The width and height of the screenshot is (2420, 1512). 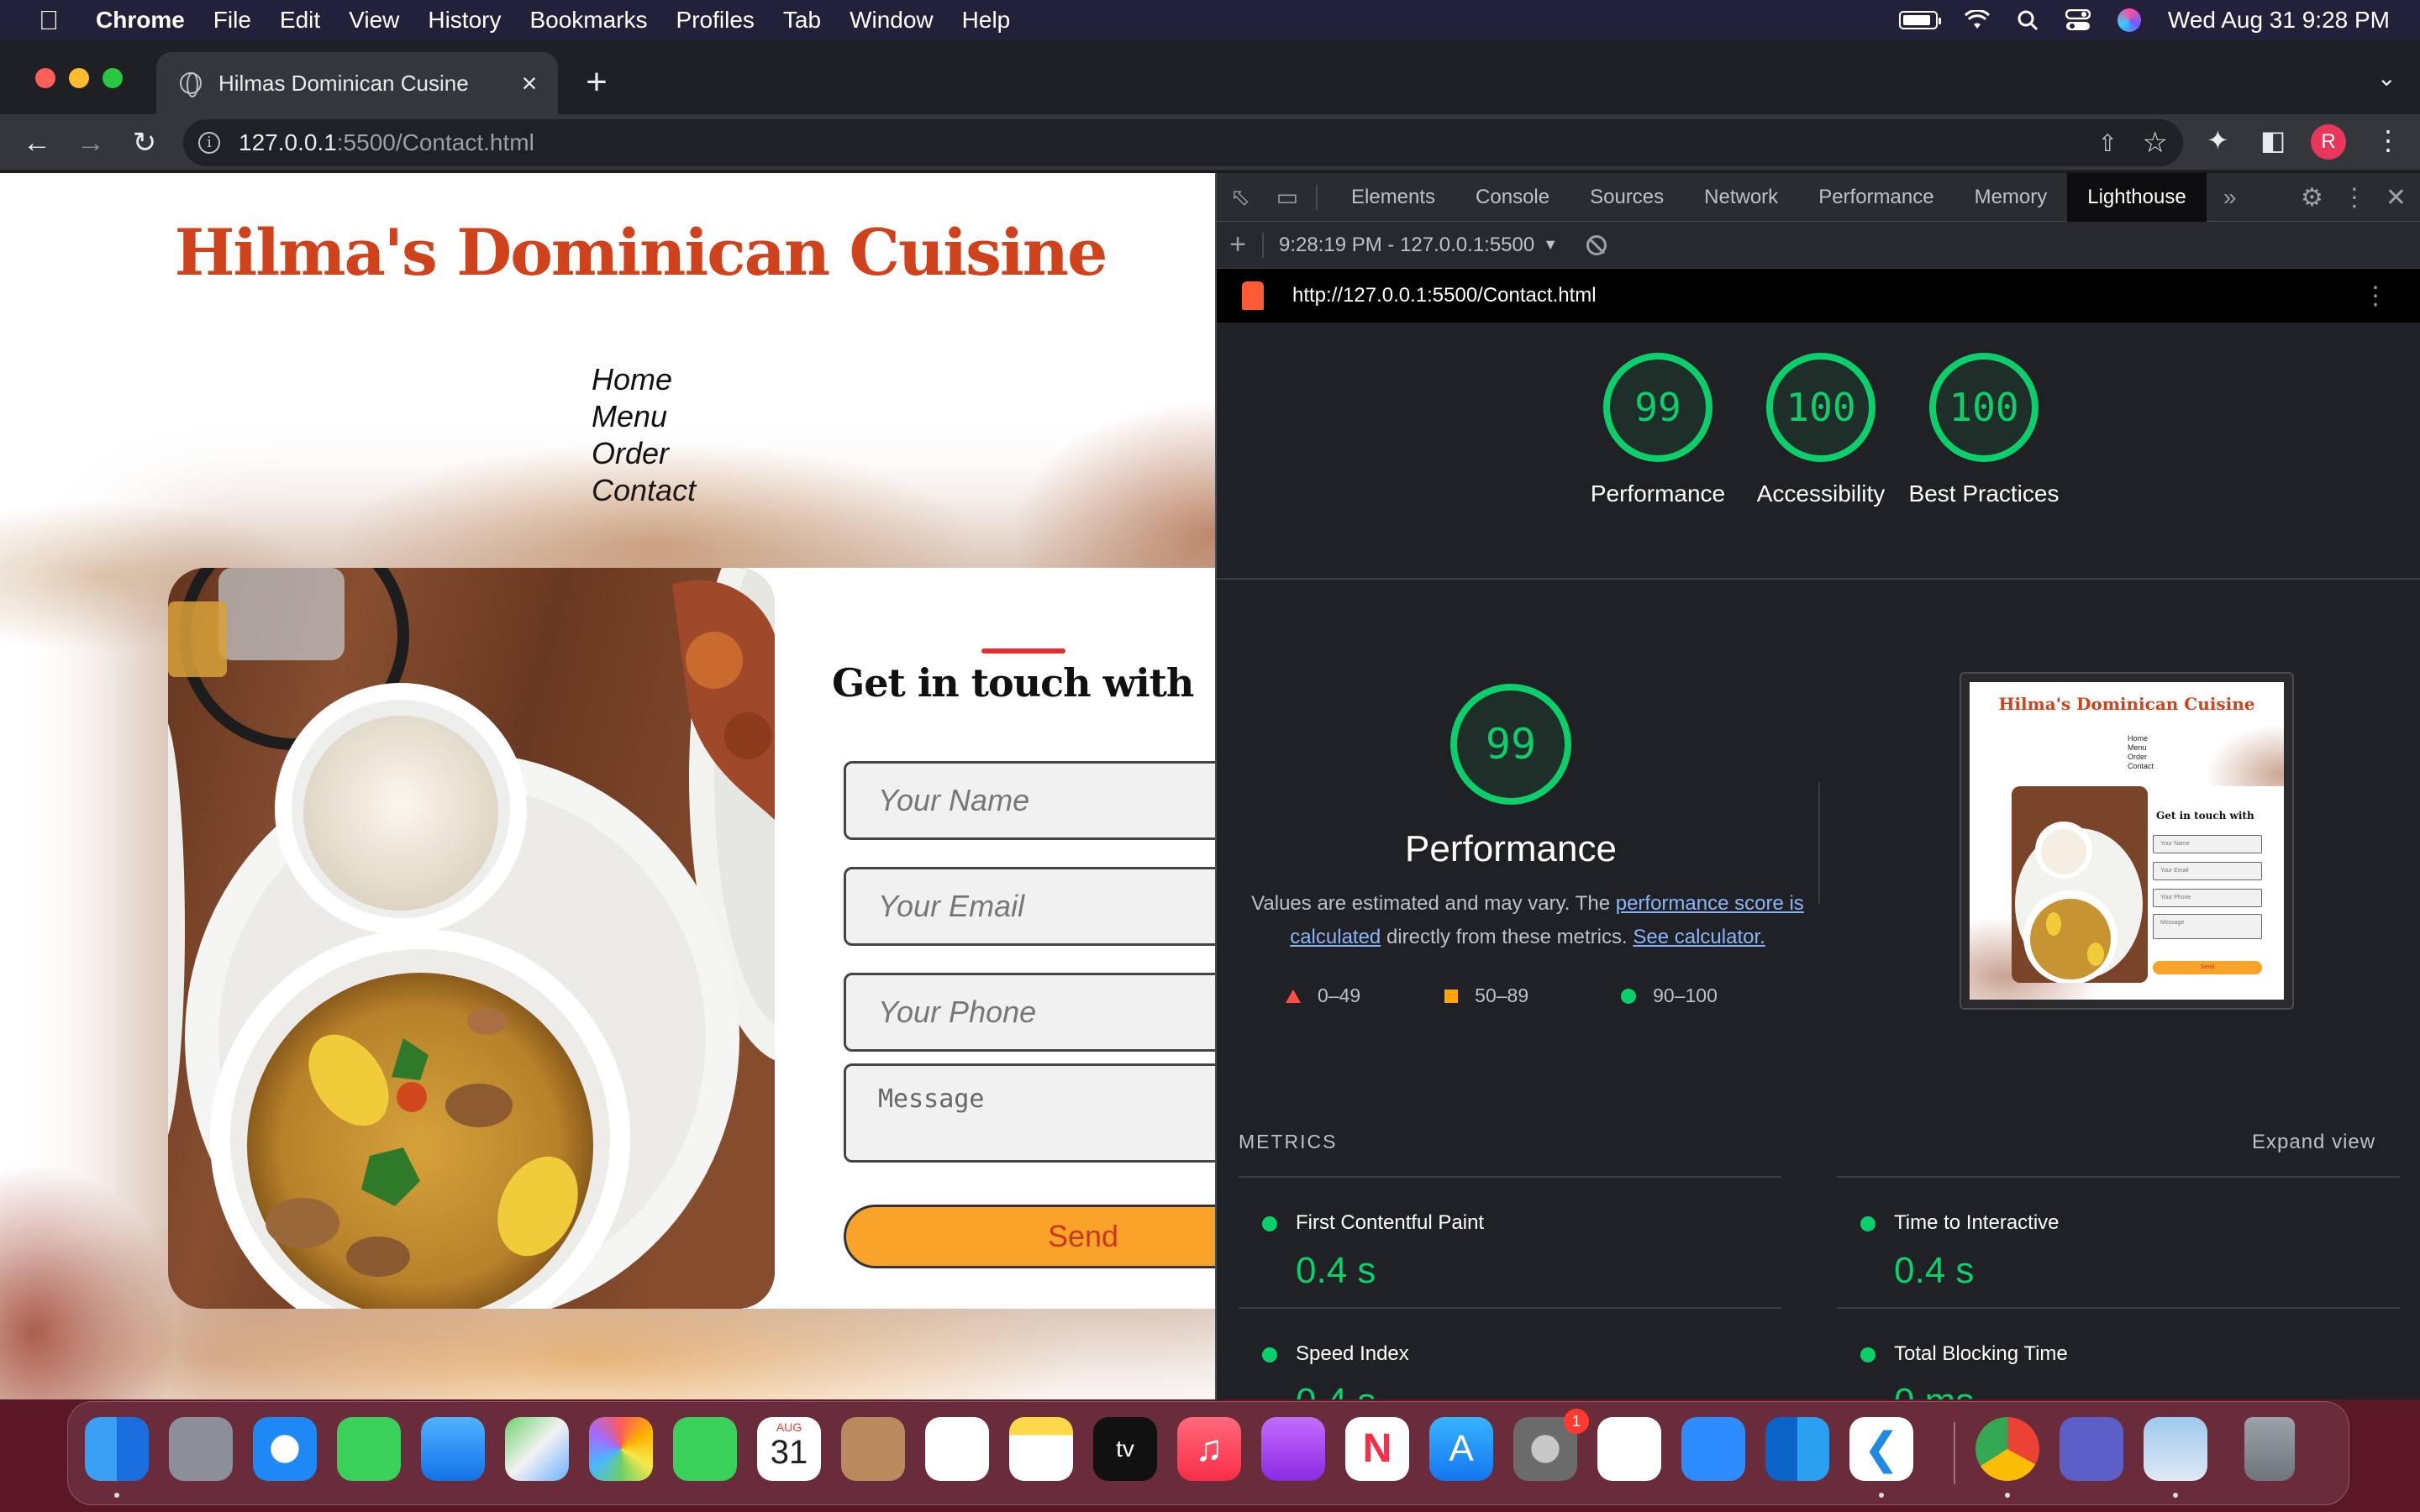 What do you see at coordinates (471, 938) in the screenshot?
I see `food-photo-illustration` at bounding box center [471, 938].